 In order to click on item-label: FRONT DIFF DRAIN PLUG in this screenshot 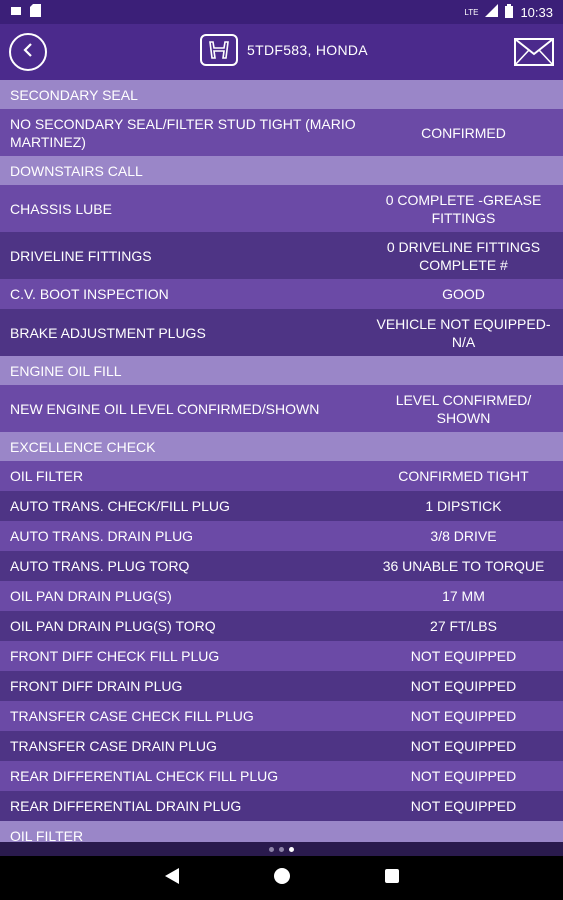, I will do `click(96, 686)`.